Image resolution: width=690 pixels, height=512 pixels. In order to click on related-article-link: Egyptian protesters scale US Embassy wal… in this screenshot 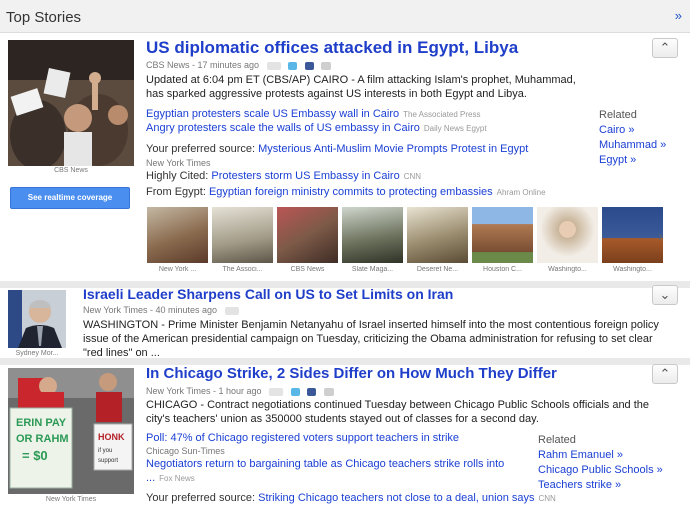, I will do `click(313, 114)`.